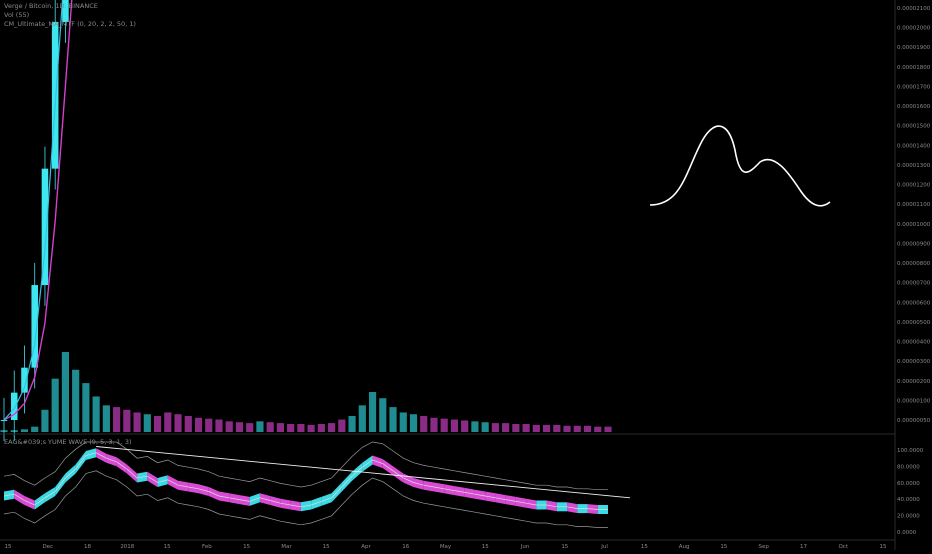 This screenshot has height=554, width=932. I want to click on price-y-tick: 0.00001300, so click(914, 166).